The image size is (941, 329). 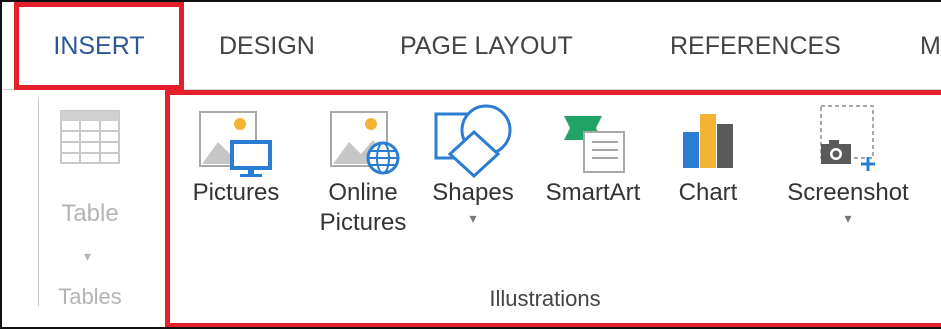 I want to click on group-separator, so click(x=38, y=202).